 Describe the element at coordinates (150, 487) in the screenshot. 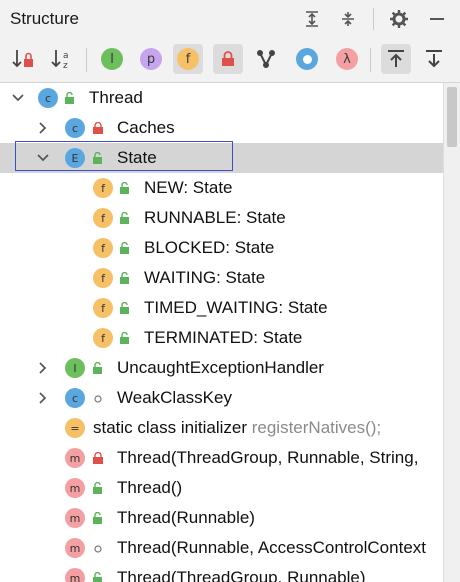

I see `tree-row-label: Thread()` at that location.